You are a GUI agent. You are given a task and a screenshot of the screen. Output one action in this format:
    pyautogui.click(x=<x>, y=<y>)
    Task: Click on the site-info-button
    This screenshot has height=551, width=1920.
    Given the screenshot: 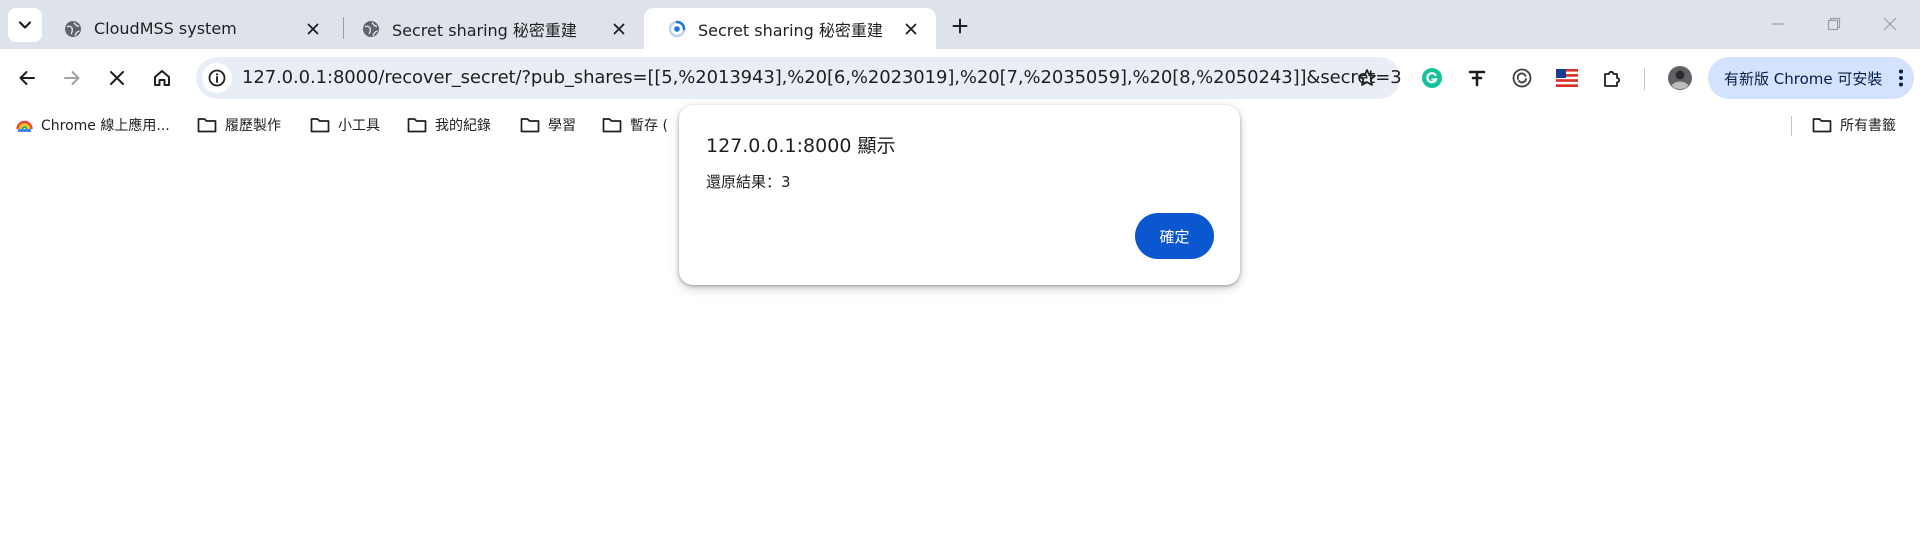 What is the action you would take?
    pyautogui.click(x=217, y=78)
    